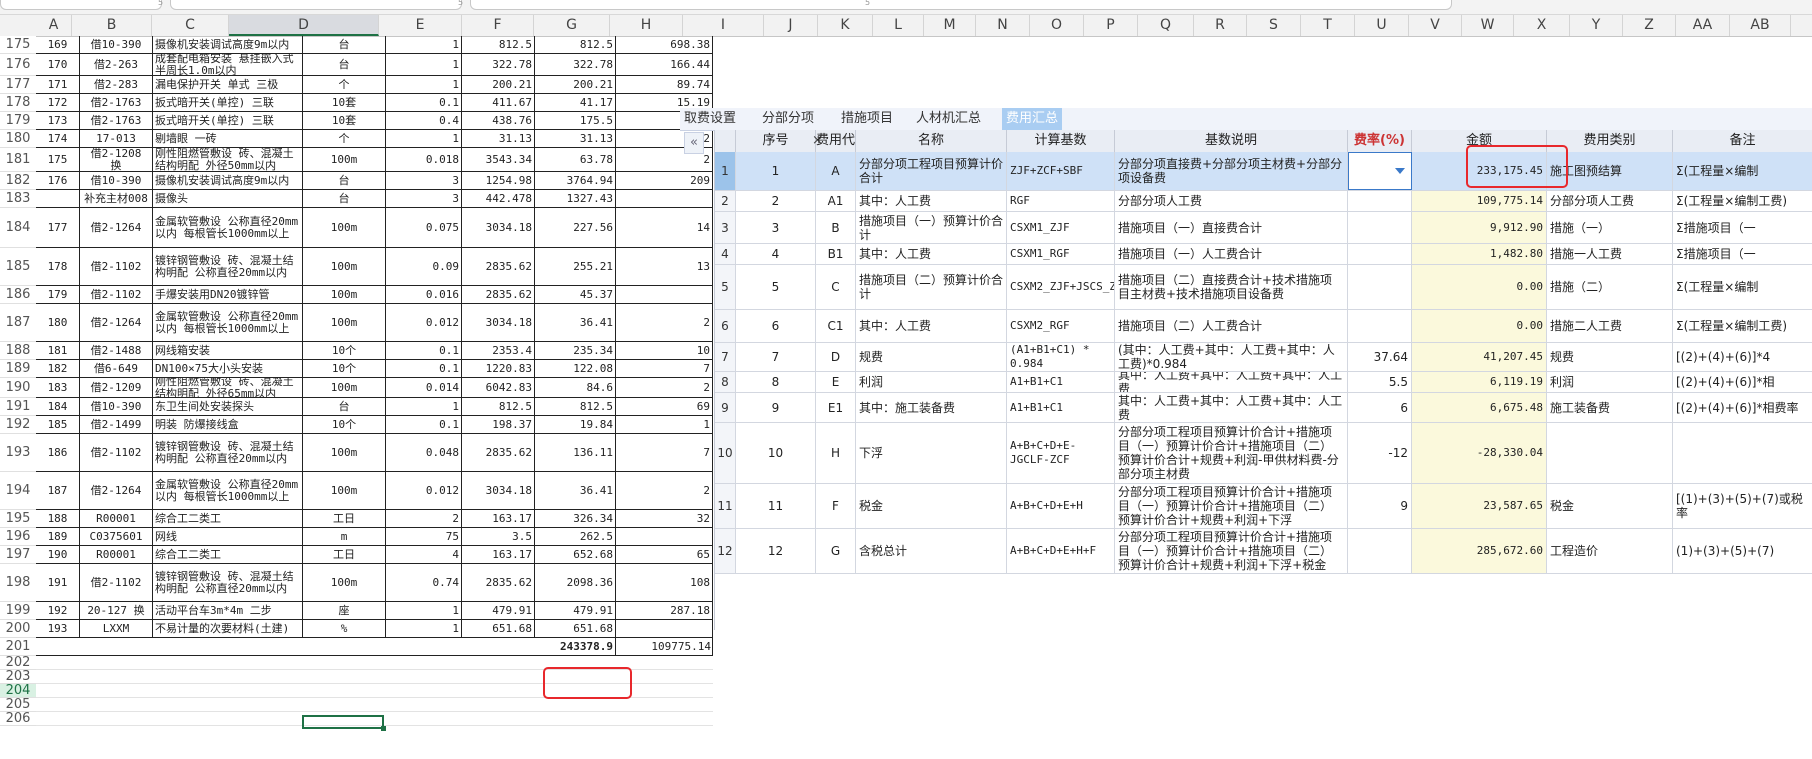 The height and width of the screenshot is (759, 1812). I want to click on fee-cell-amount: 0.00, so click(1479, 287).